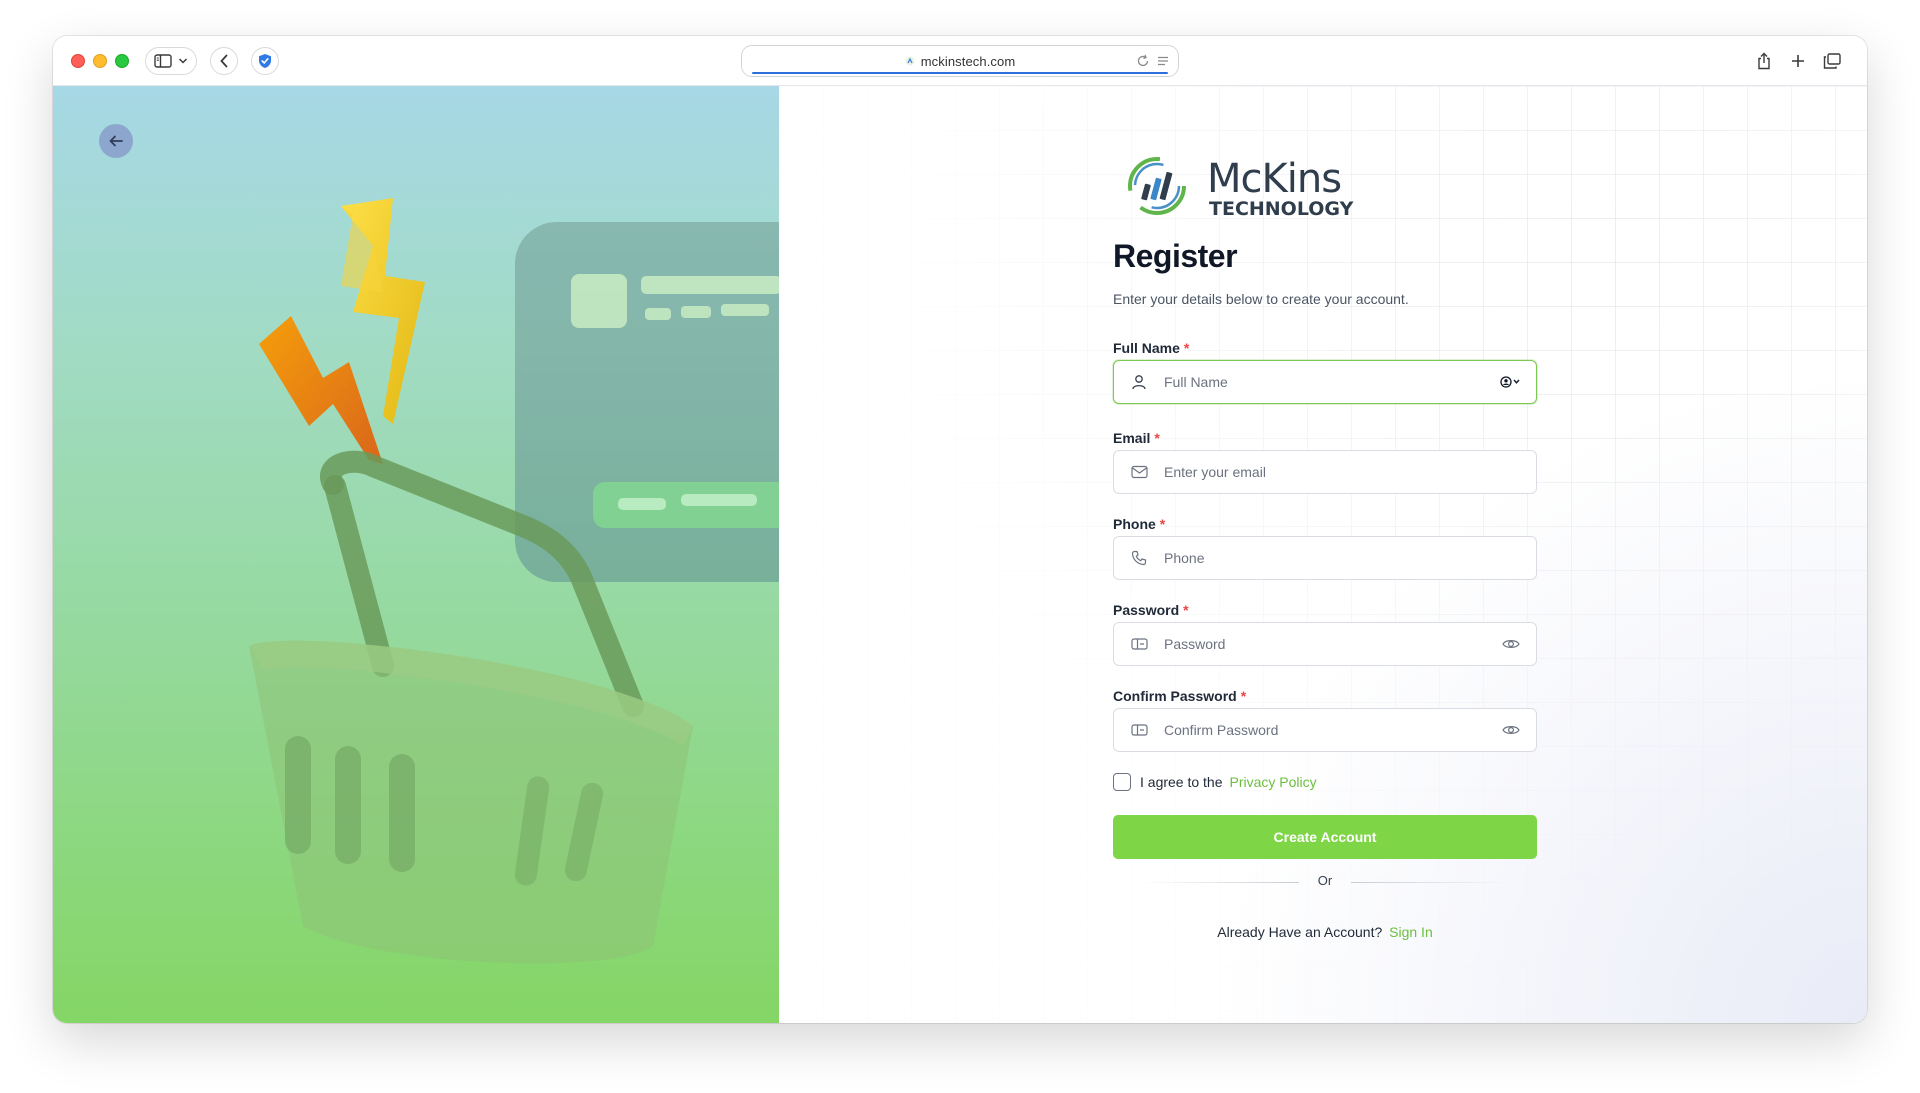  I want to click on brand-logo: McKins TECHNOLOGY, so click(1240, 187).